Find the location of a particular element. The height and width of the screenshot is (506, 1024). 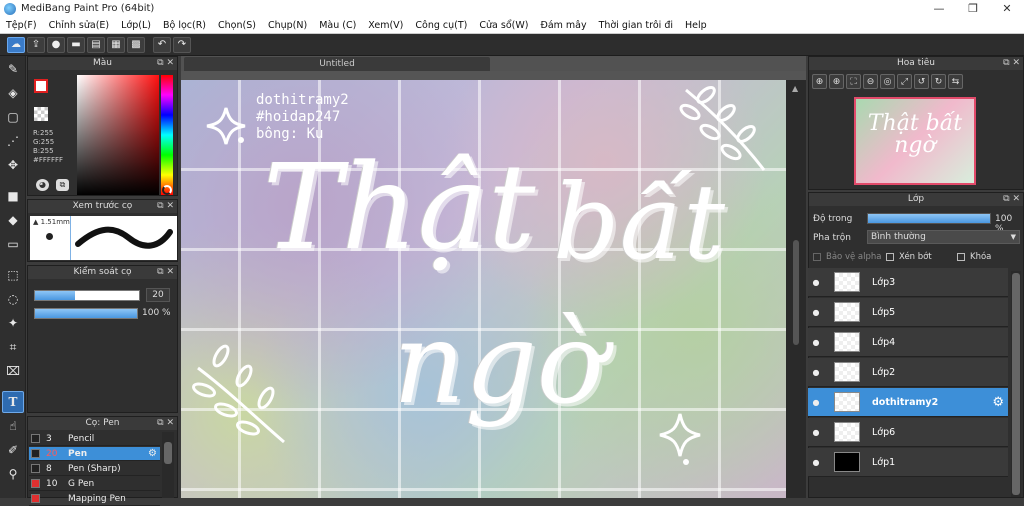

select-eraser-tool-icon: ⌧ is located at coordinates (13, 371).